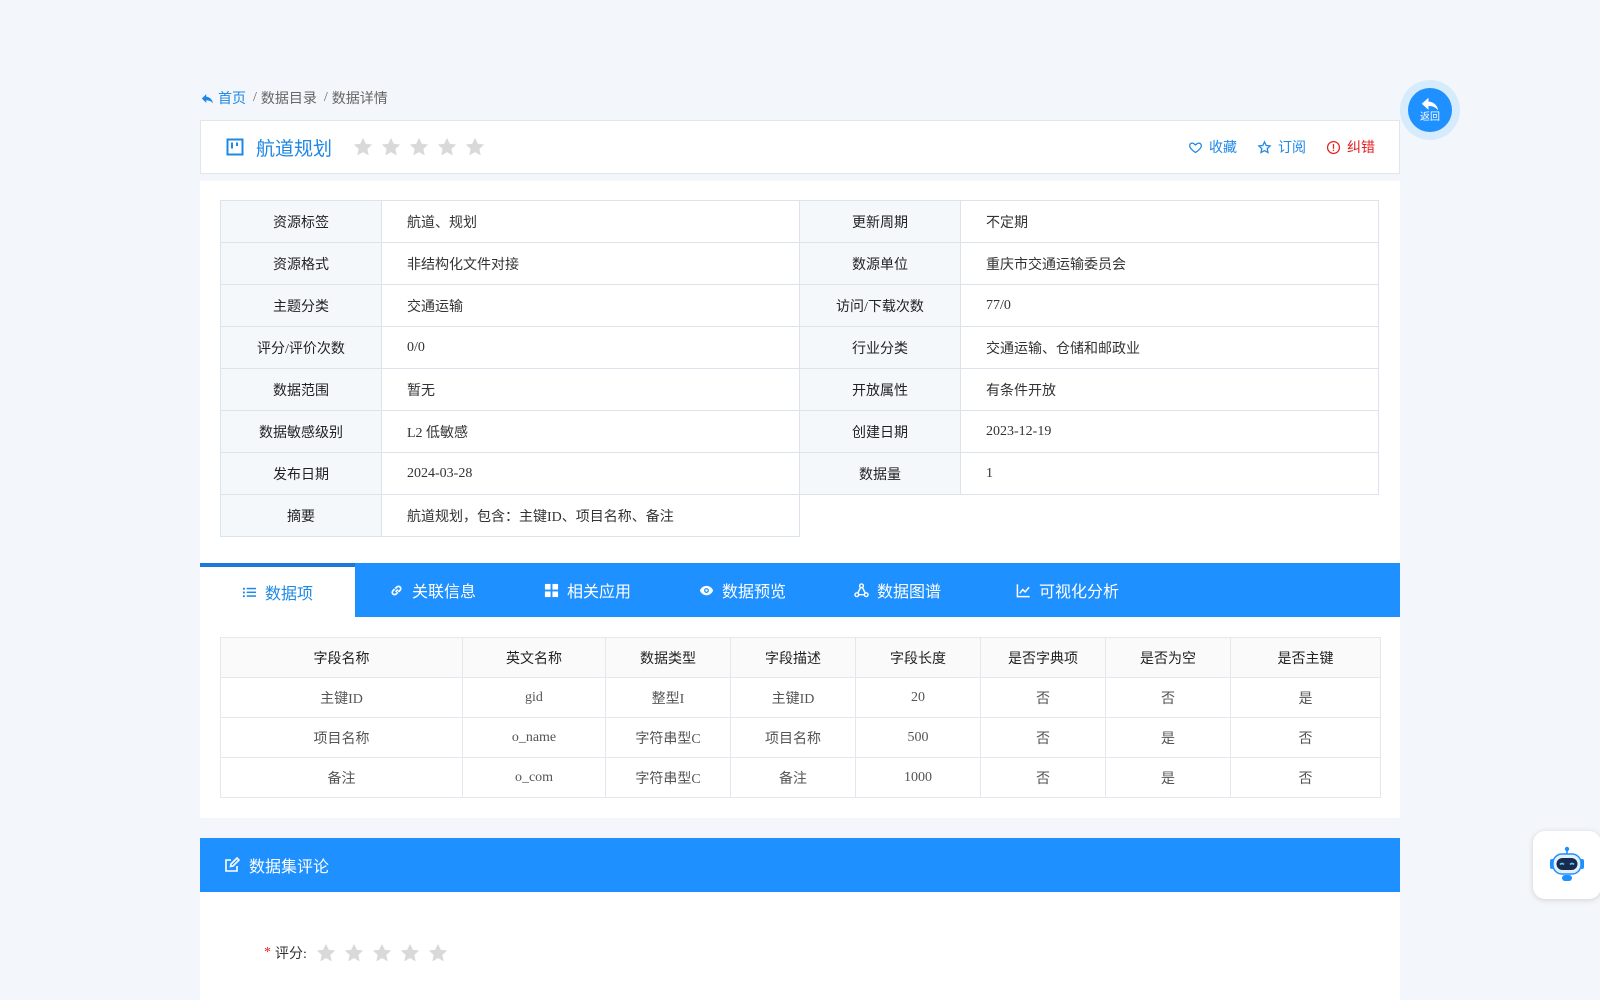 The width and height of the screenshot is (1600, 1000). What do you see at coordinates (1212, 147) in the screenshot?
I see `favorite-button: 收藏` at bounding box center [1212, 147].